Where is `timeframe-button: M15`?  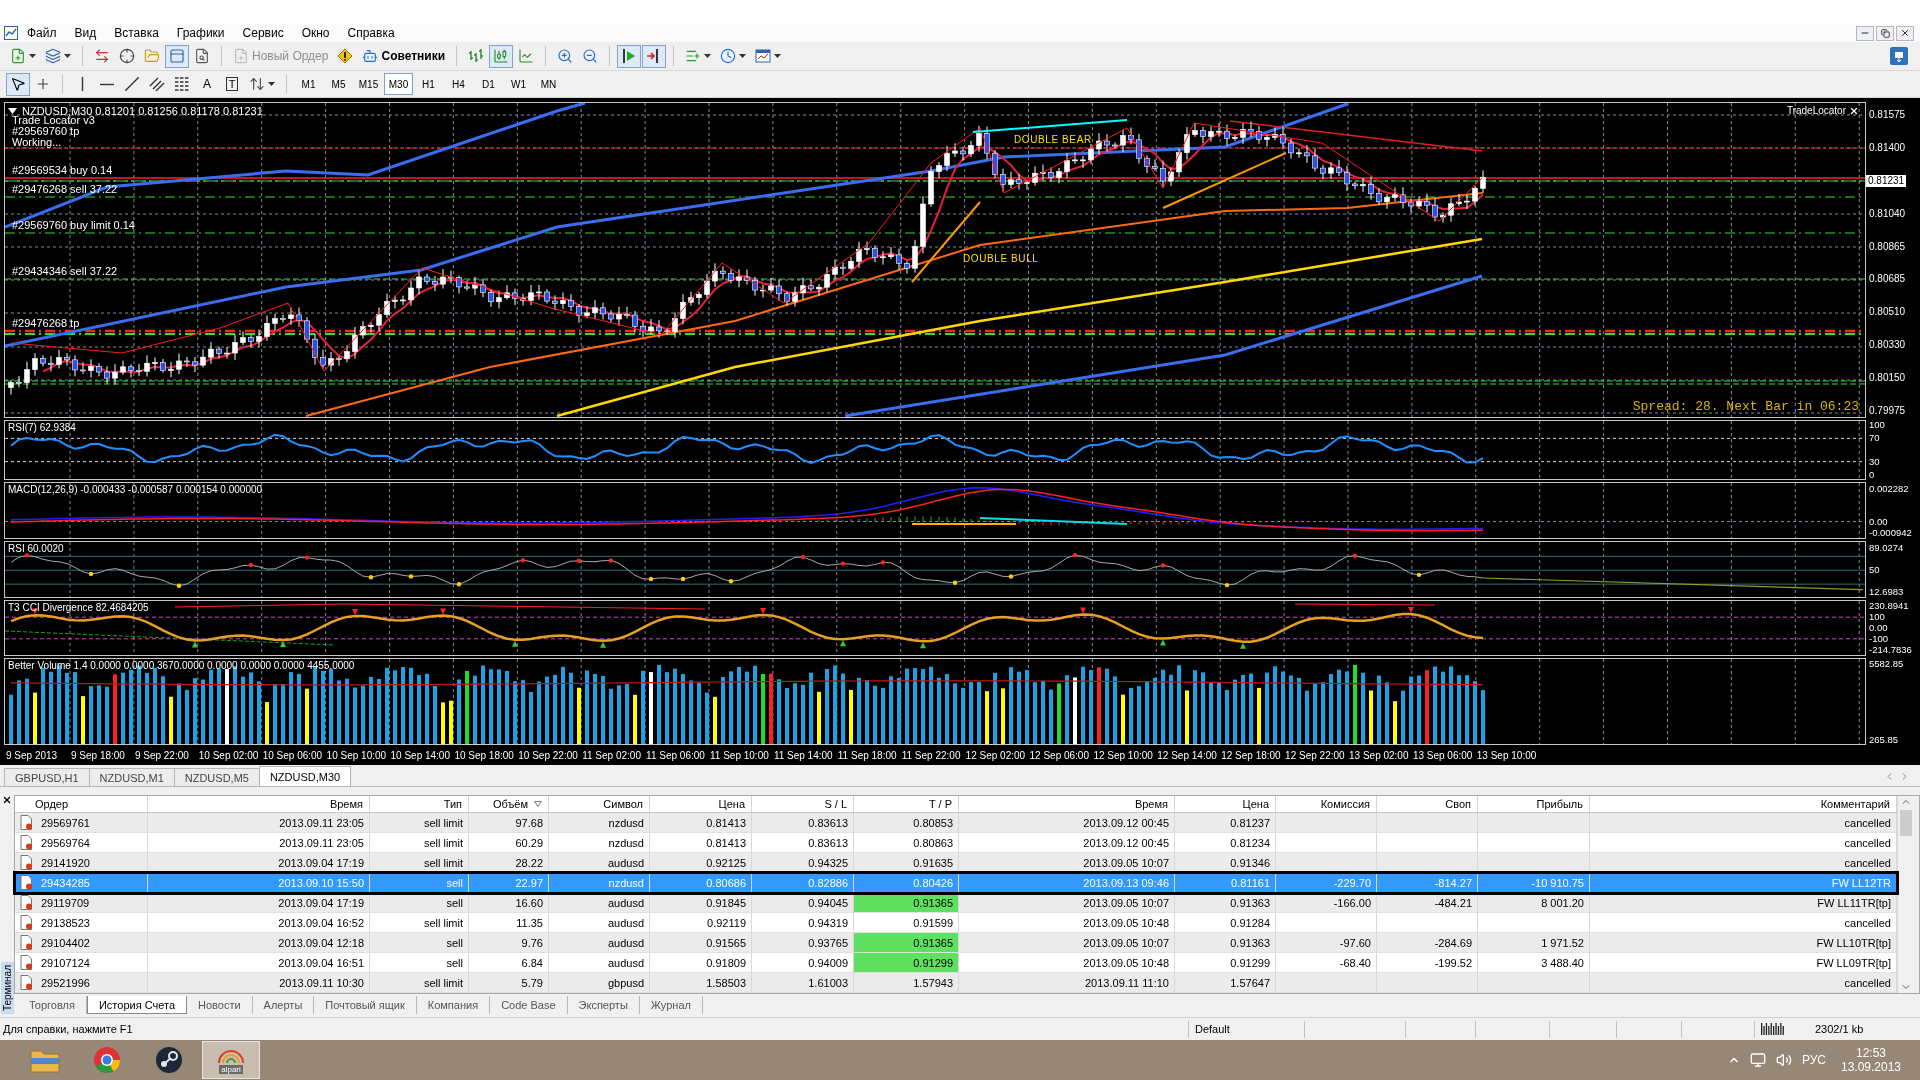
timeframe-button: M15 is located at coordinates (368, 84).